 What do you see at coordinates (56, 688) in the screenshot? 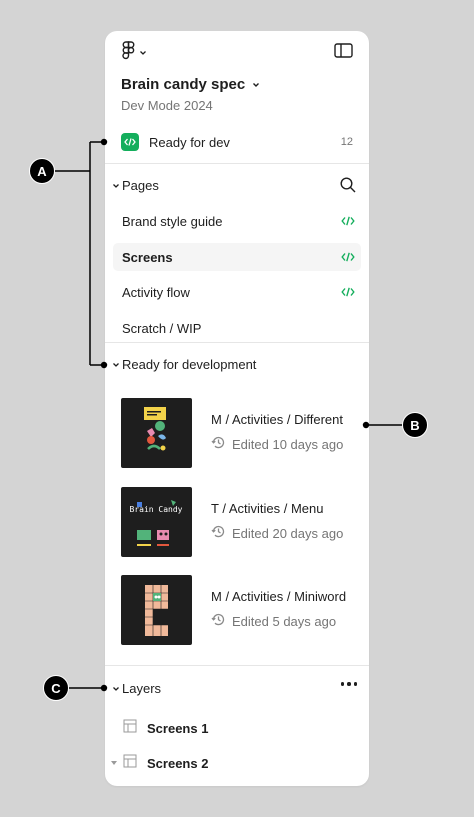
I see `annotation-c: C` at bounding box center [56, 688].